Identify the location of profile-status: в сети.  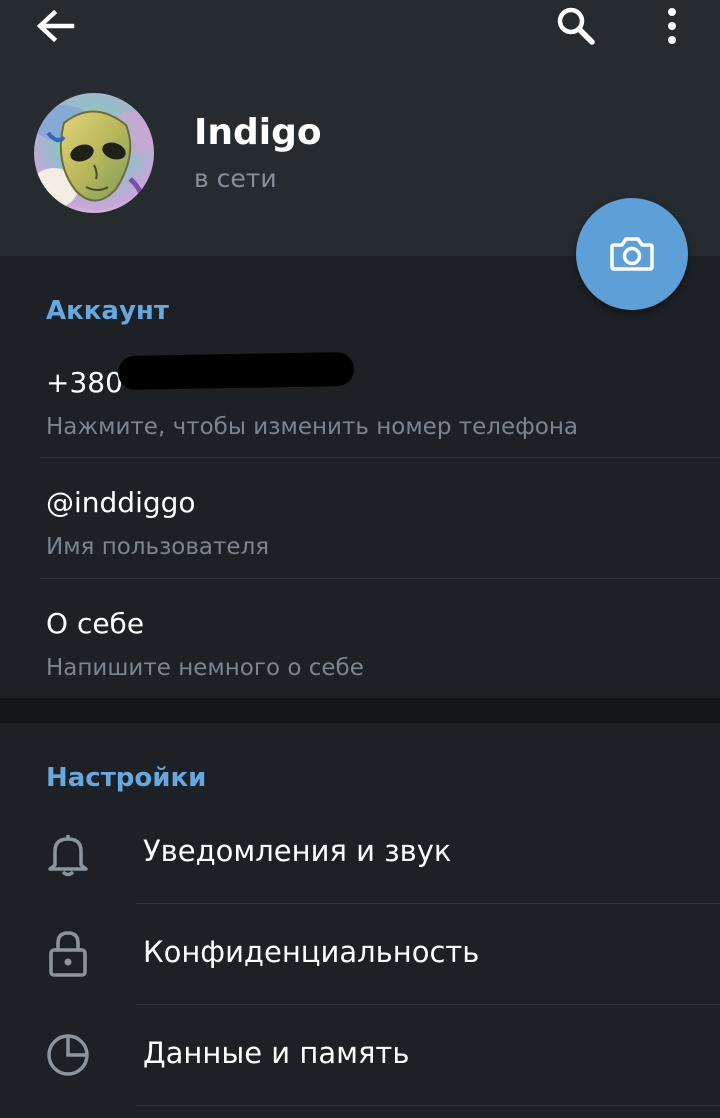
(235, 178).